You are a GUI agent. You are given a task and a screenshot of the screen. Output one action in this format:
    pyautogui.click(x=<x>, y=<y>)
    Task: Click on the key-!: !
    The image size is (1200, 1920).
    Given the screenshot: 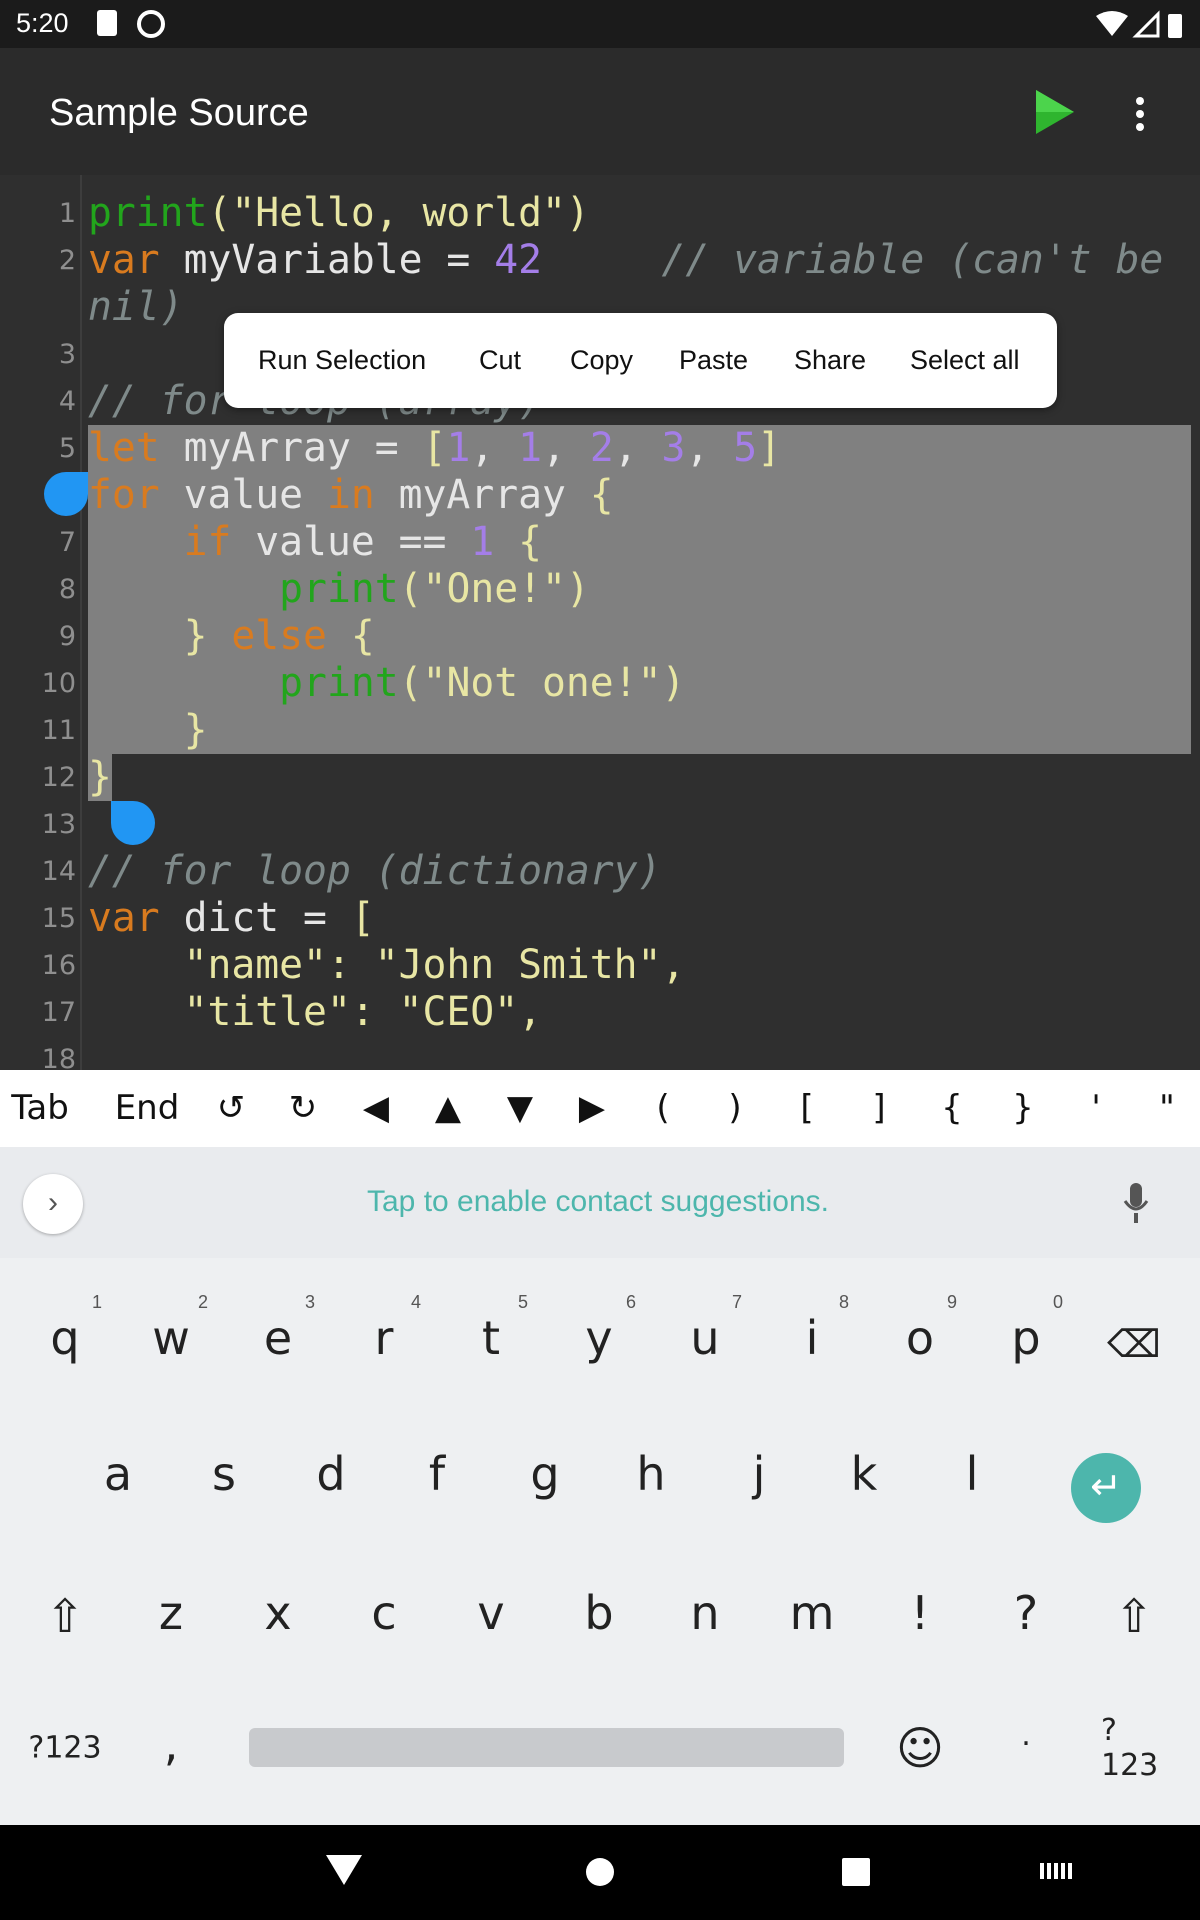 What is the action you would take?
    pyautogui.click(x=920, y=1613)
    